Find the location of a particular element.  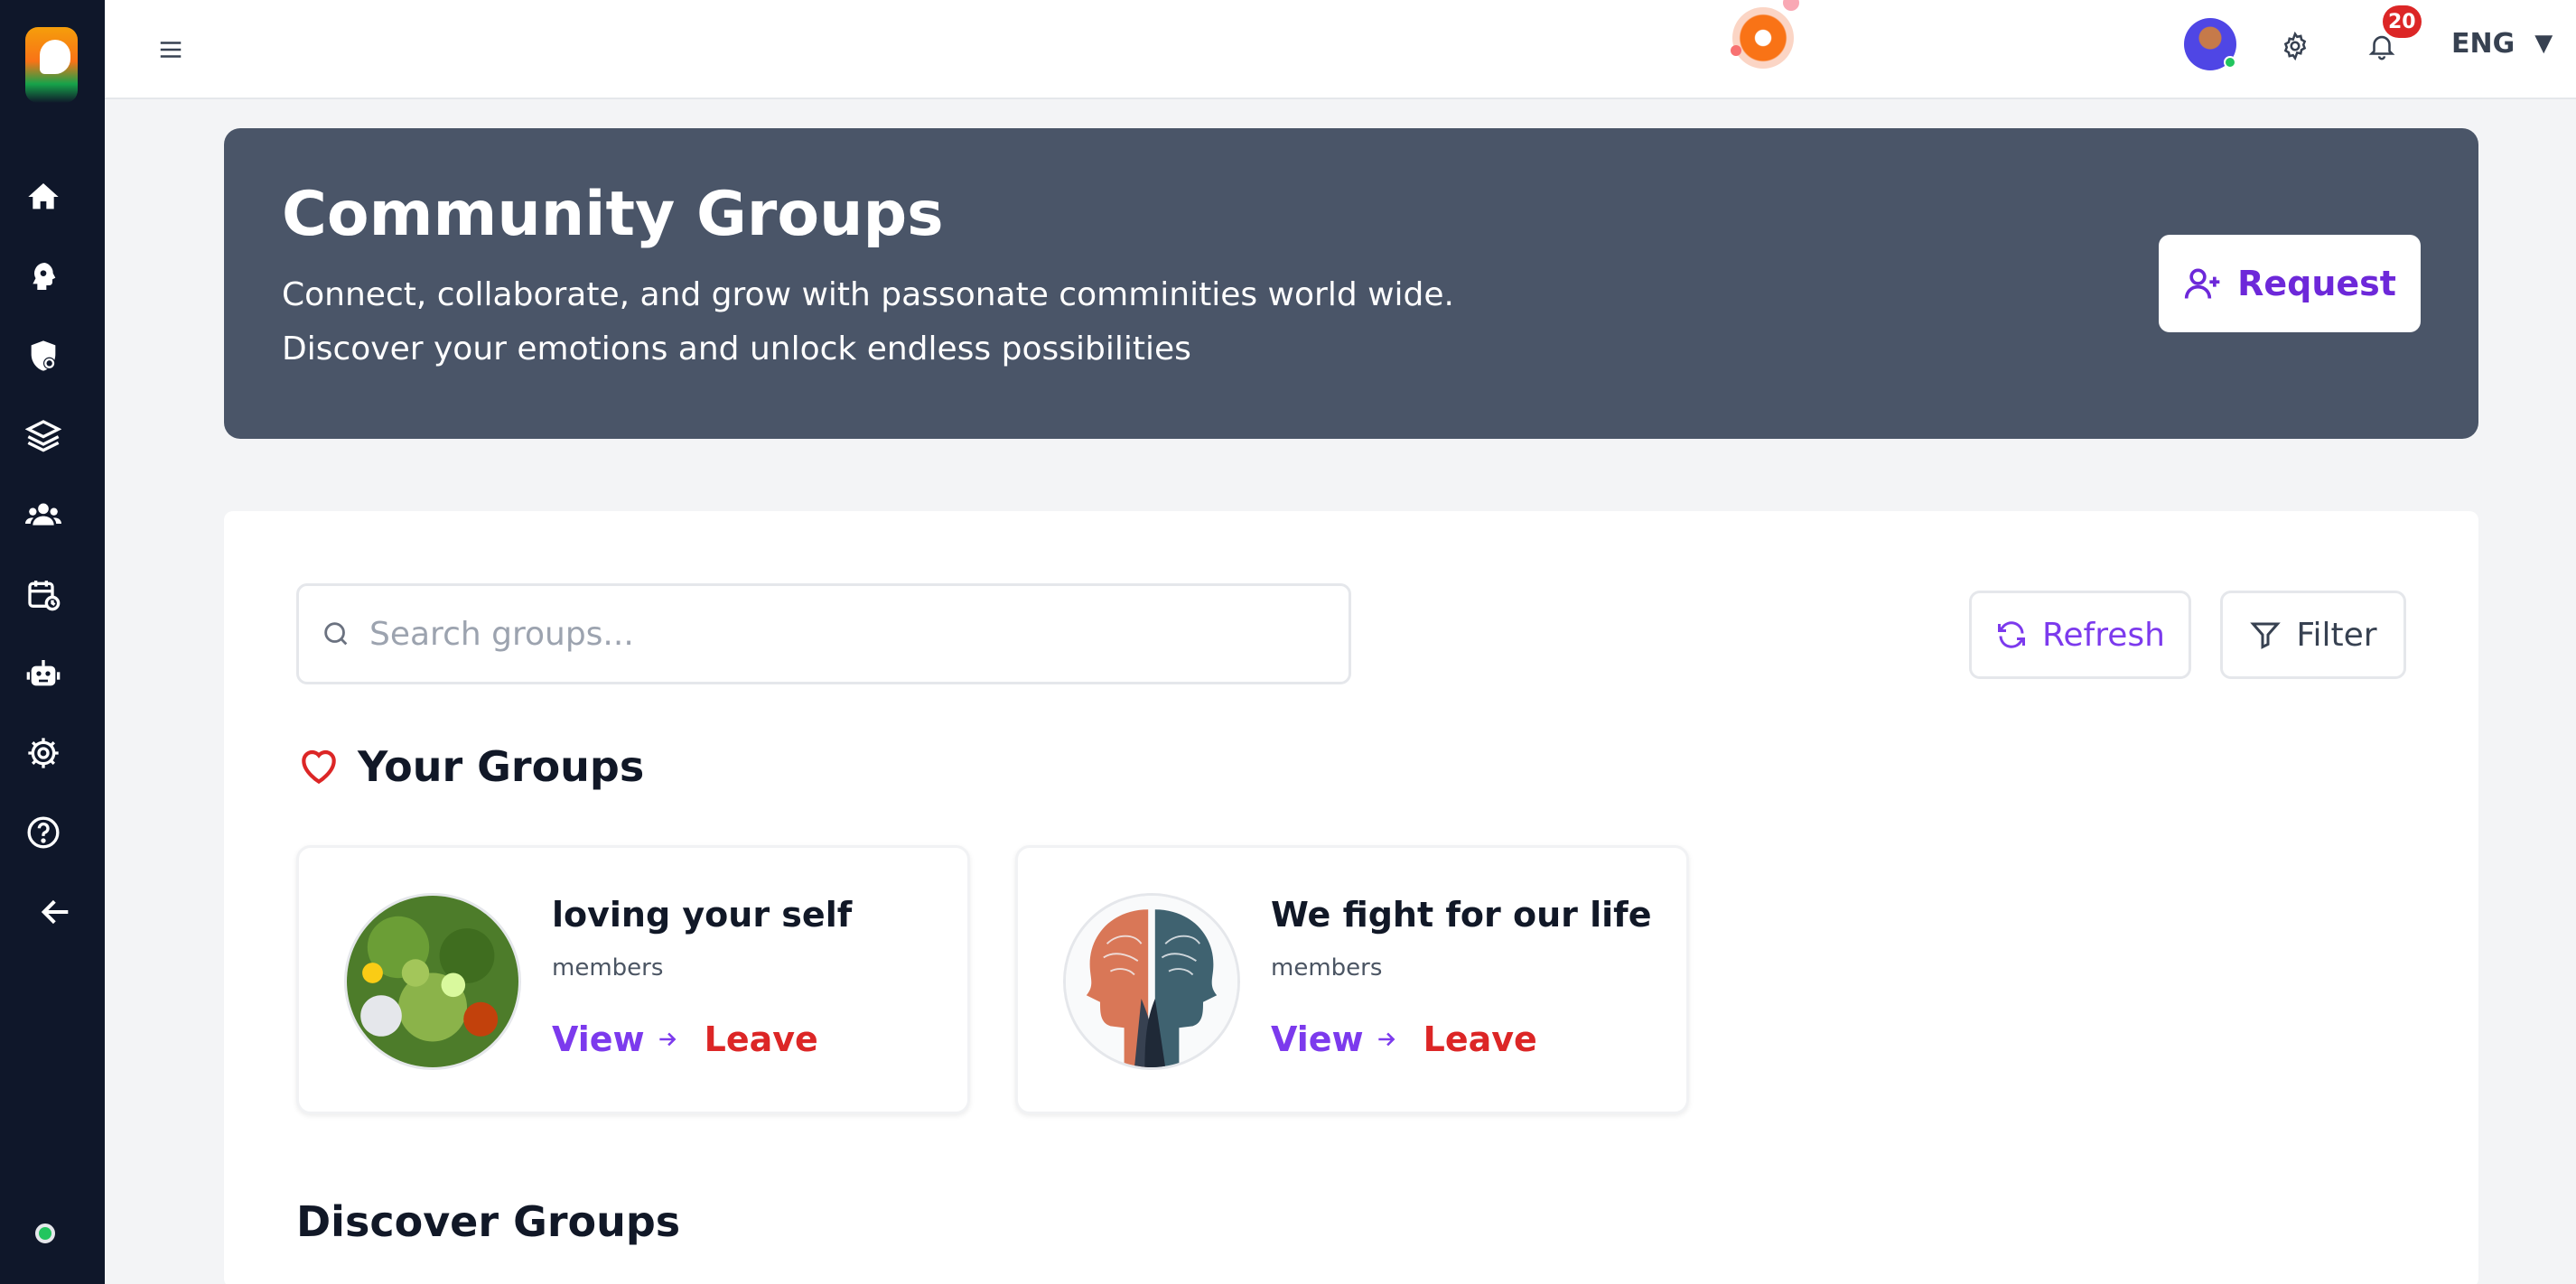

request-label: Request is located at coordinates (2317, 283).